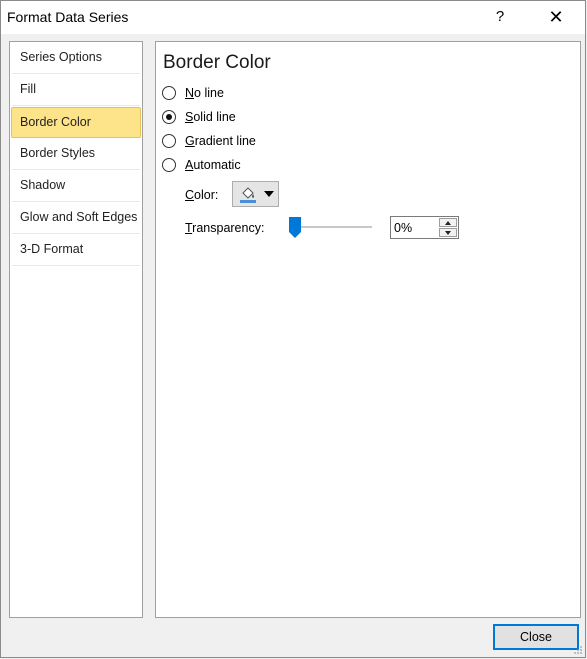 The width and height of the screenshot is (587, 659). I want to click on sidebar-item-3d-format: 3-D Format, so click(76, 250).